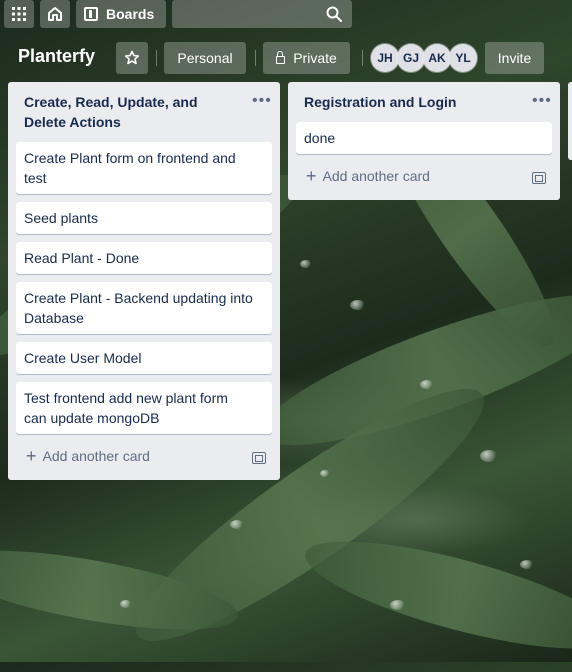 The width and height of the screenshot is (572, 672). I want to click on list-title: Registration and Login, so click(380, 102).